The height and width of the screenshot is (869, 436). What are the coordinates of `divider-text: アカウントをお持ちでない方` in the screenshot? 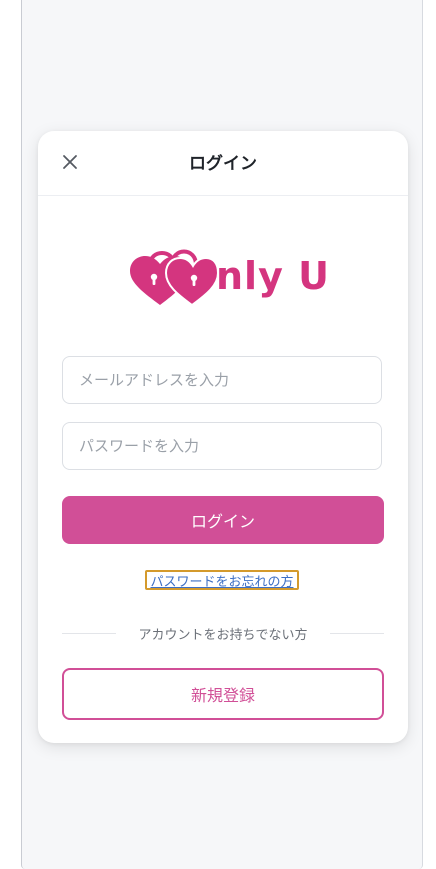 It's located at (223, 635).